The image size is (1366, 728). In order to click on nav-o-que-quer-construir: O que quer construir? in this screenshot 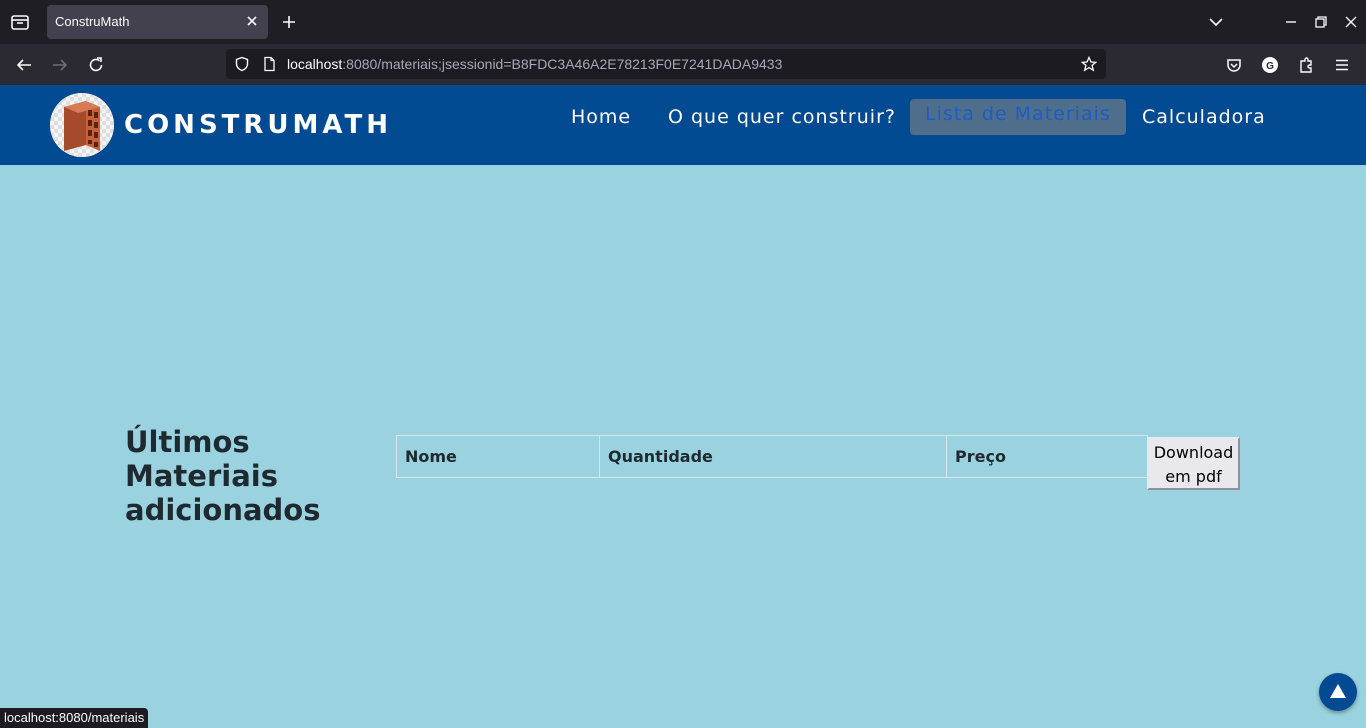, I will do `click(782, 121)`.